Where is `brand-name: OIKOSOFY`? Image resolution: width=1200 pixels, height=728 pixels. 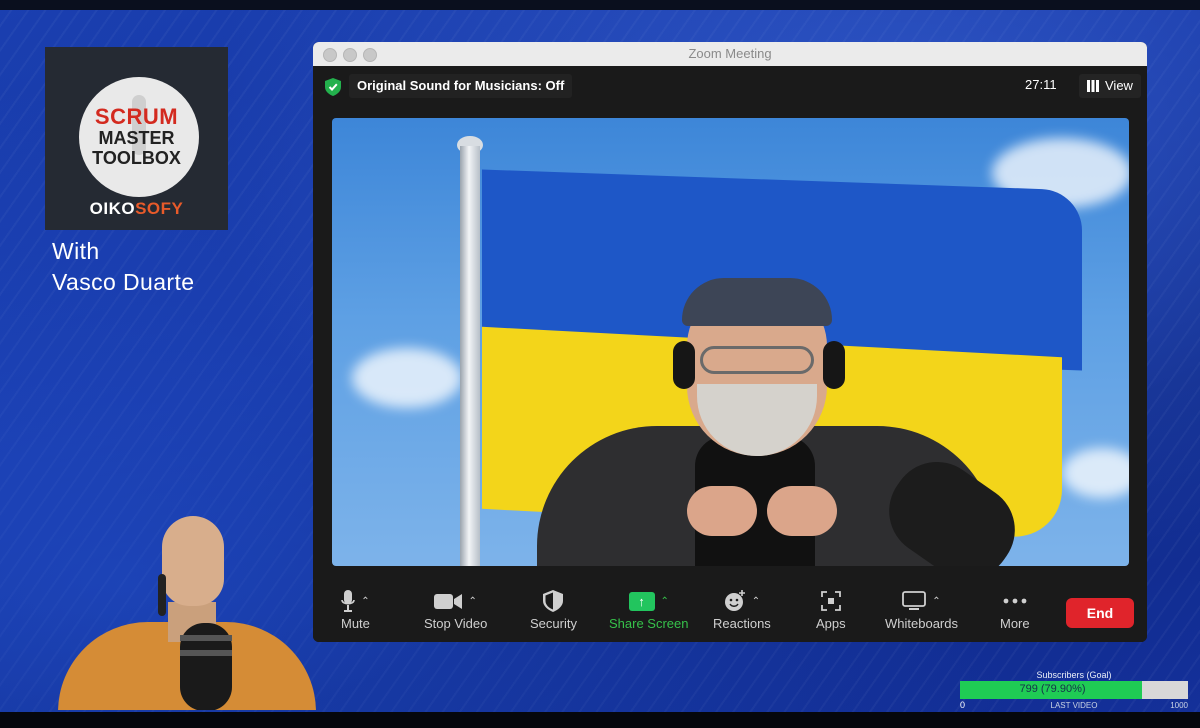
brand-name: OIKOSOFY is located at coordinates (136, 209).